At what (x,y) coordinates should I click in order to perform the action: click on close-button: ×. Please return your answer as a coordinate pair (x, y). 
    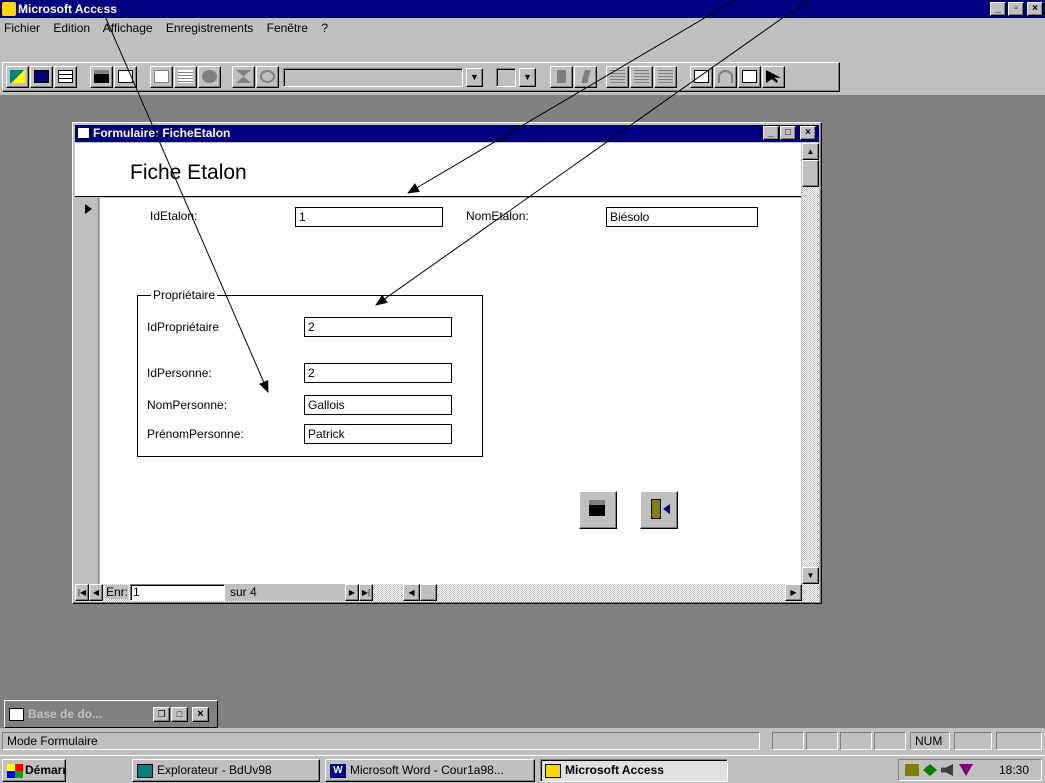
    Looking at the image, I should click on (1035, 9).